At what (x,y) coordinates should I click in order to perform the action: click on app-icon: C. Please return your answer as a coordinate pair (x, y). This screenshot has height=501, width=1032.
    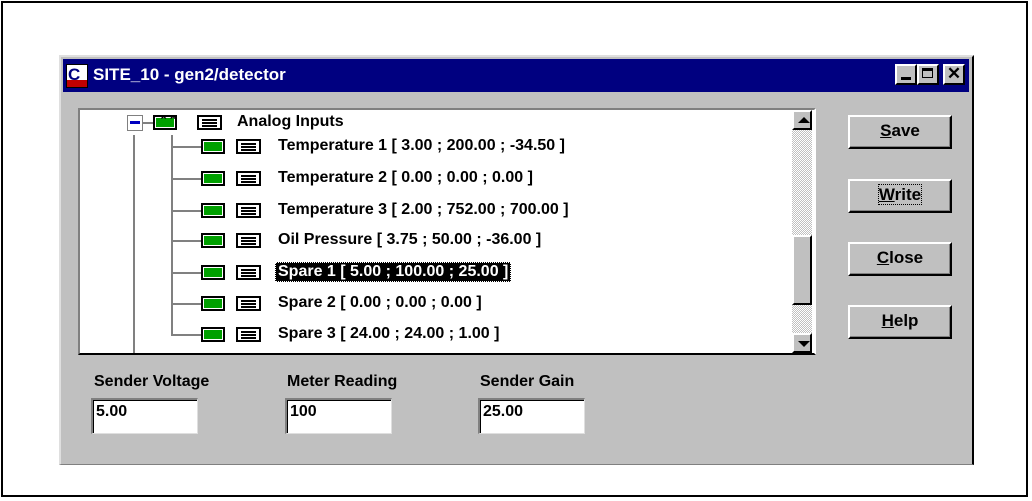
    Looking at the image, I should click on (77, 76).